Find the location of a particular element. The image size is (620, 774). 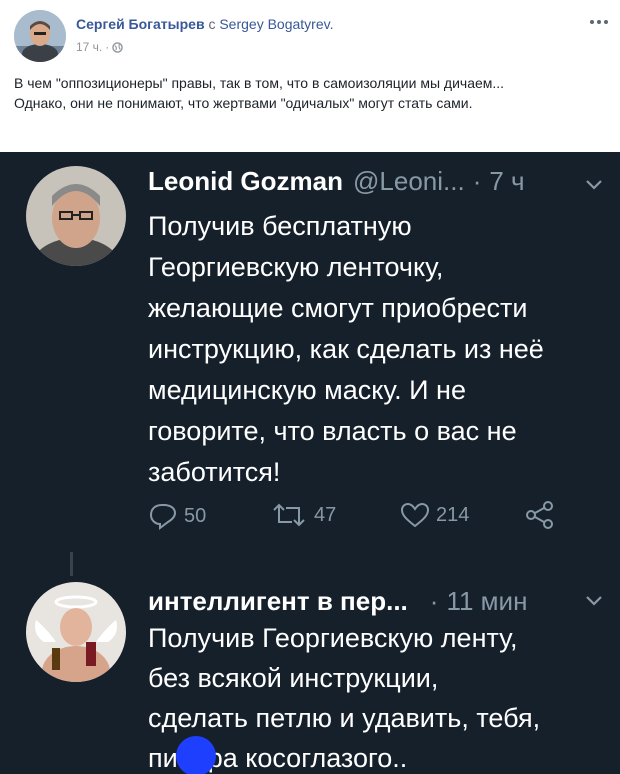

tagged-name: Sergey Bogatyrev. is located at coordinates (276, 24).